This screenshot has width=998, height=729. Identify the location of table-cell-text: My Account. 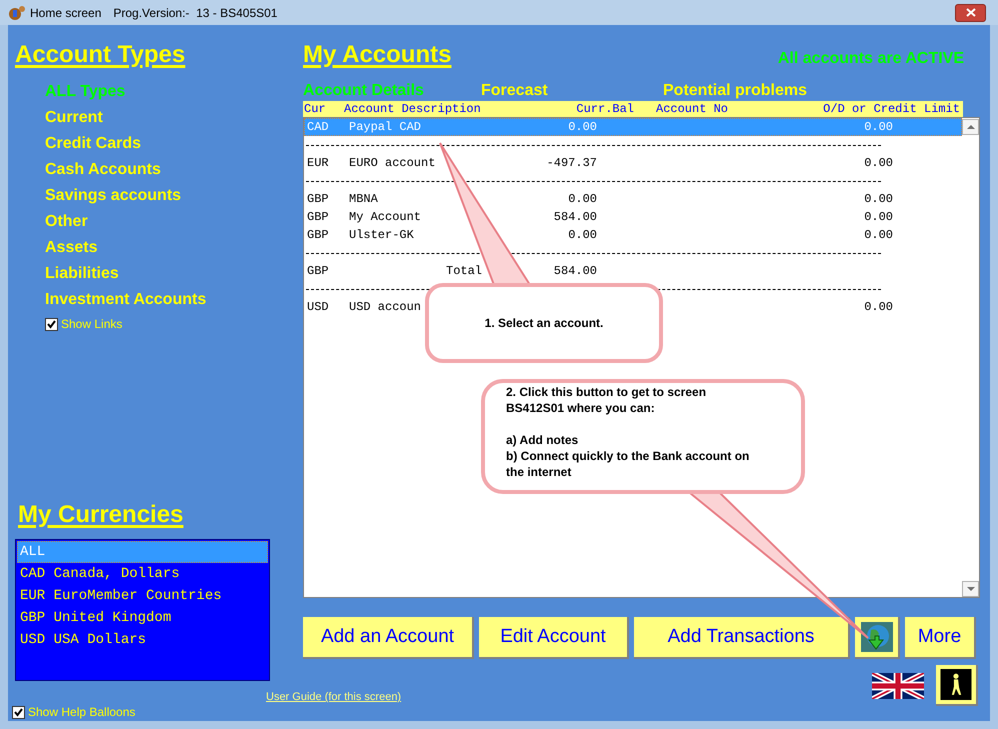
(385, 217).